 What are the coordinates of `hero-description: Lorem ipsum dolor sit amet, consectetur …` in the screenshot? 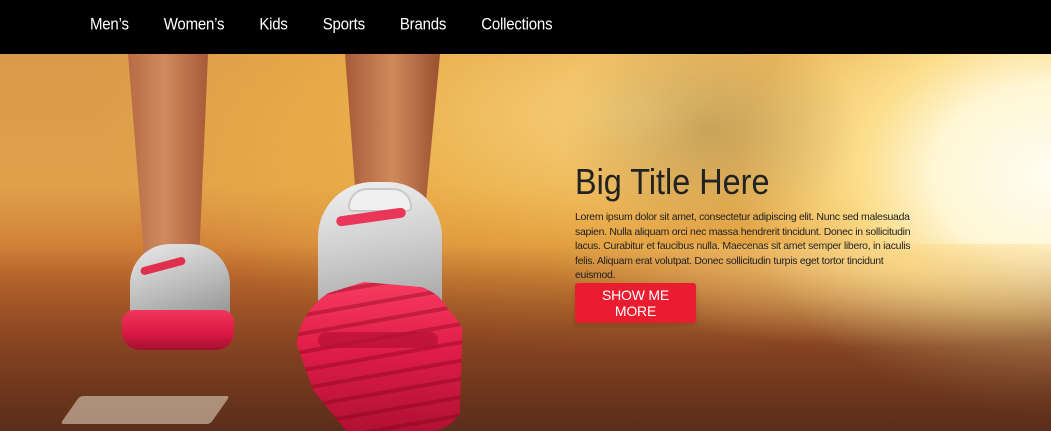 It's located at (743, 246).